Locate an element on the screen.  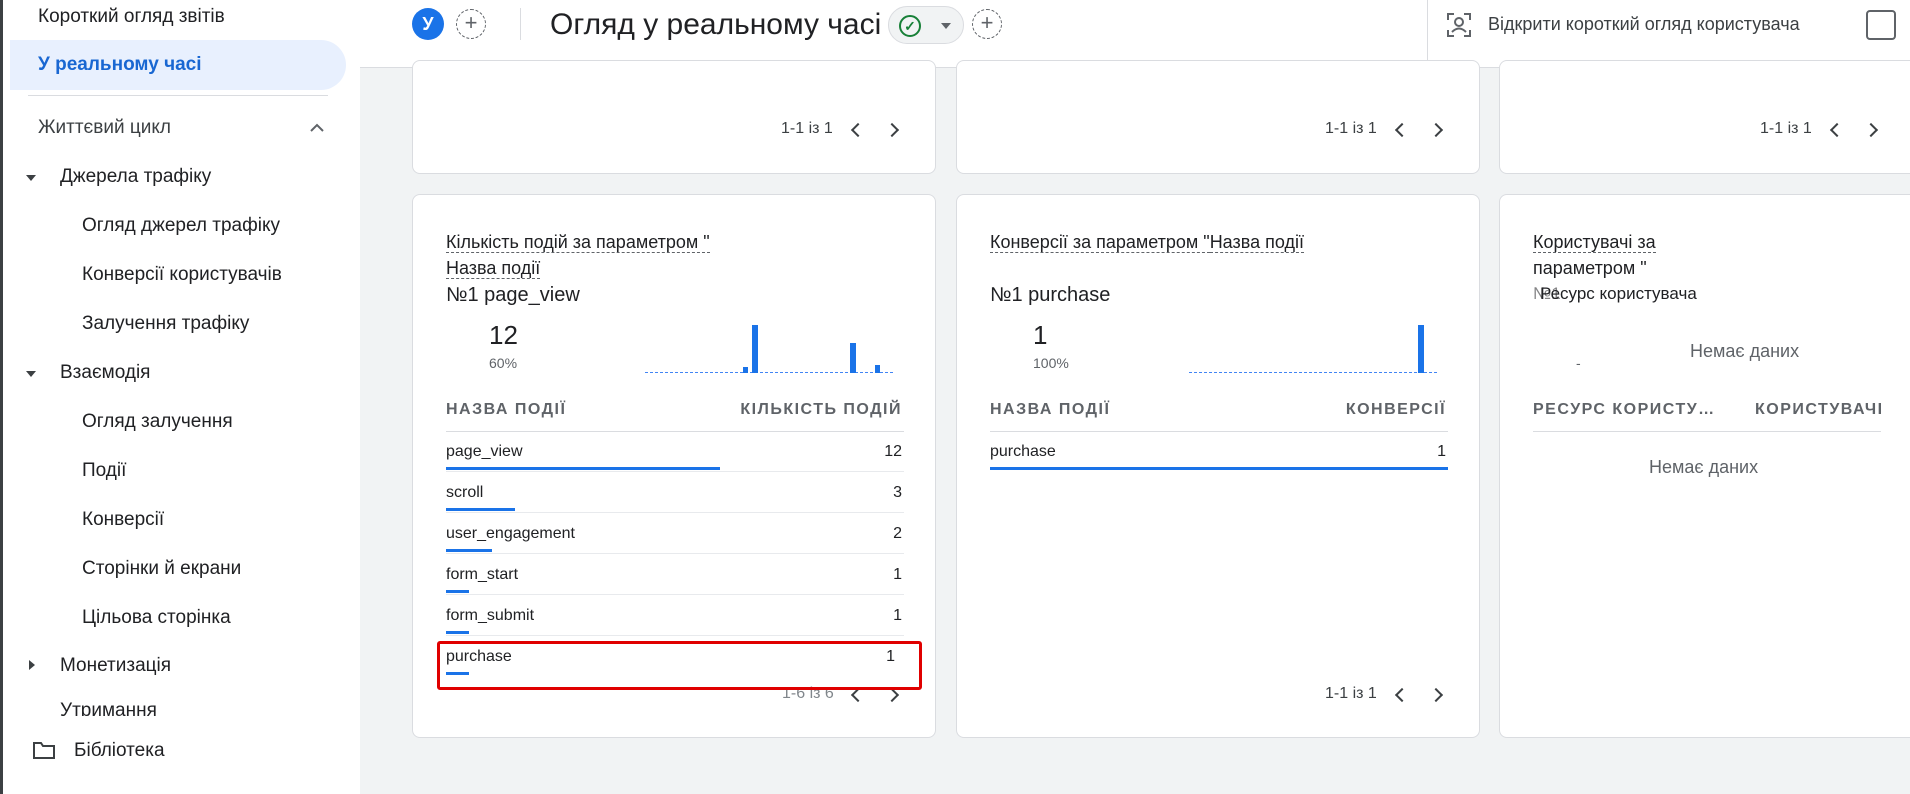
top-item-name: page_view is located at coordinates (532, 295).